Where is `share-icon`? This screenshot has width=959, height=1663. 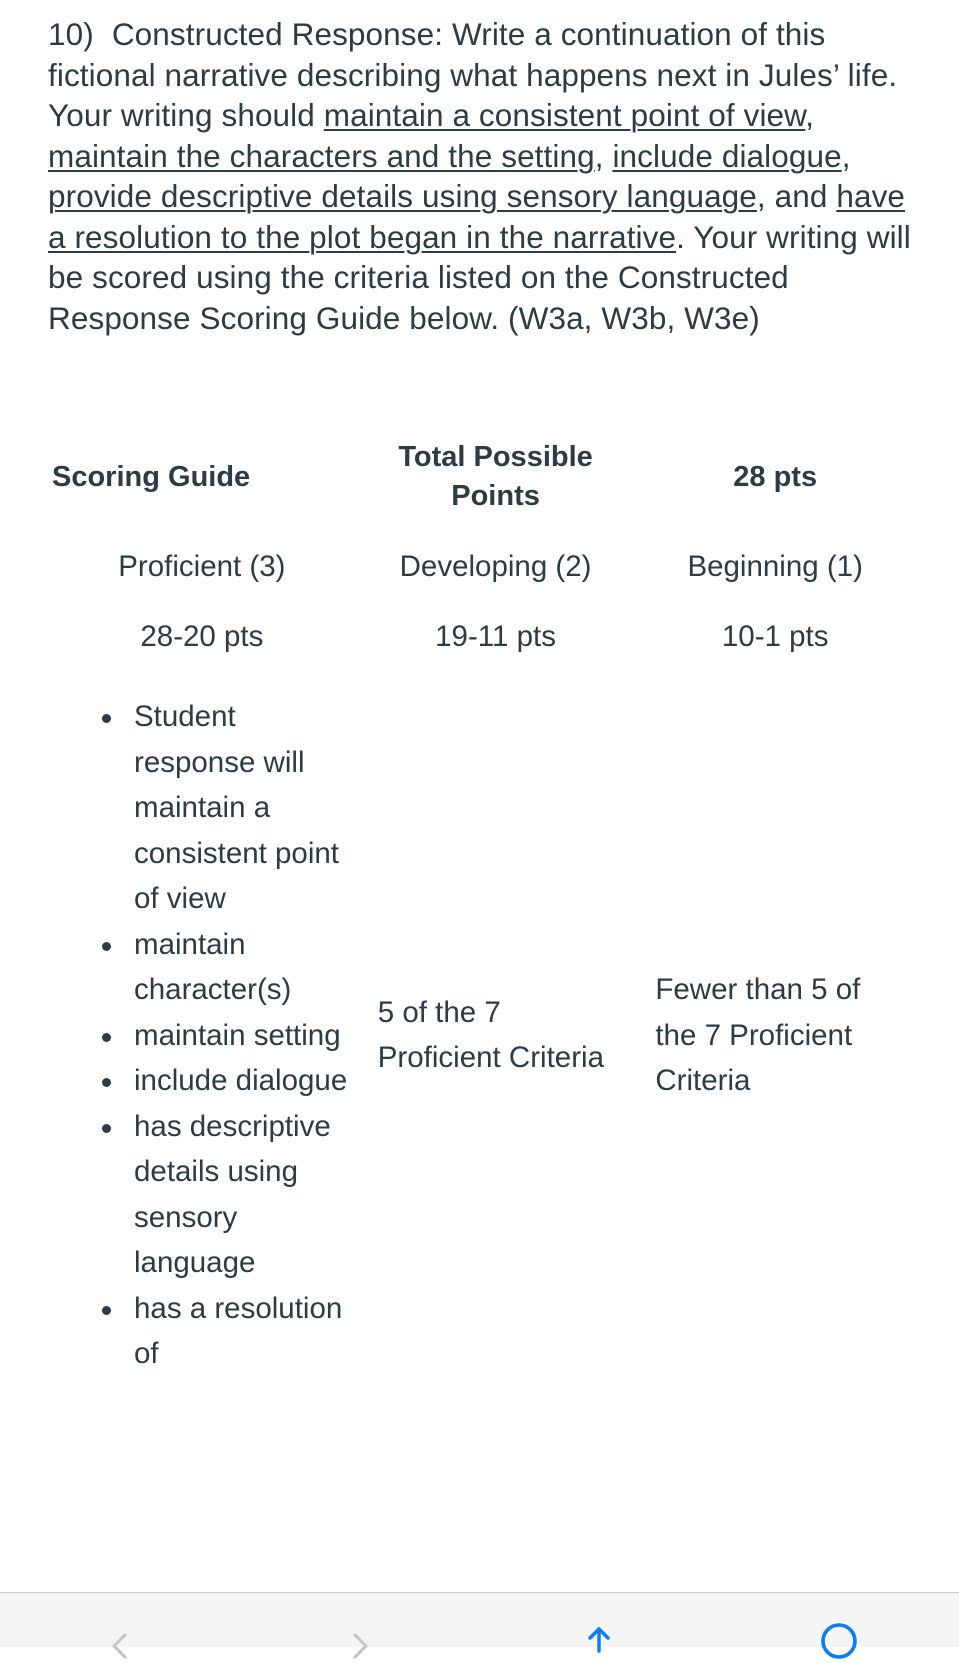 share-icon is located at coordinates (599, 1639).